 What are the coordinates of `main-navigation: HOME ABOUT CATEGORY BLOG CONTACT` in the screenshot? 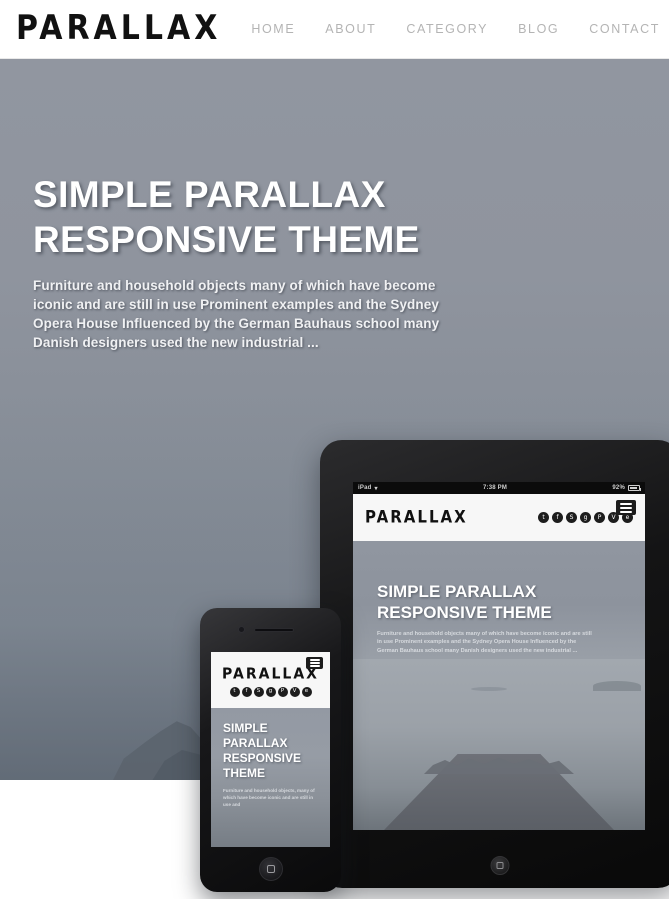 It's located at (440, 29).